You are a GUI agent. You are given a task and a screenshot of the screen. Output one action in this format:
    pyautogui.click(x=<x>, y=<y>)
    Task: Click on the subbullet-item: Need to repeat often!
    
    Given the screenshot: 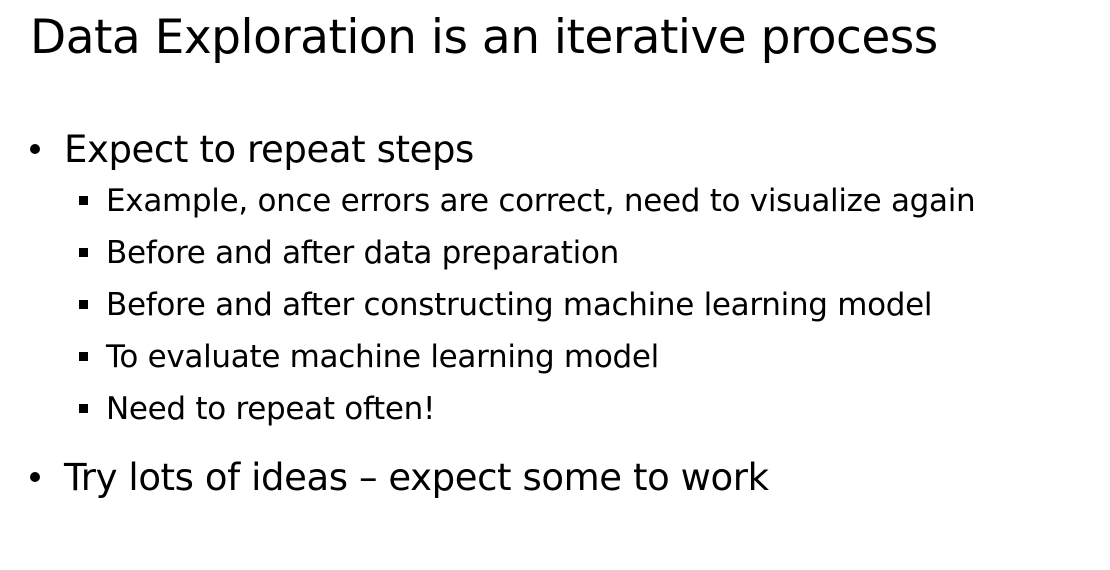 What is the action you would take?
    pyautogui.click(x=271, y=409)
    